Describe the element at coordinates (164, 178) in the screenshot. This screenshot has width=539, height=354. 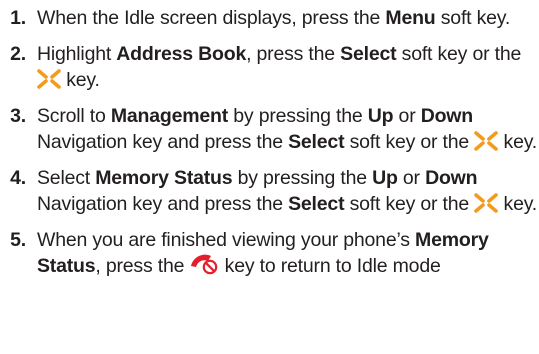
I see `bold-term: Memory Status` at that location.